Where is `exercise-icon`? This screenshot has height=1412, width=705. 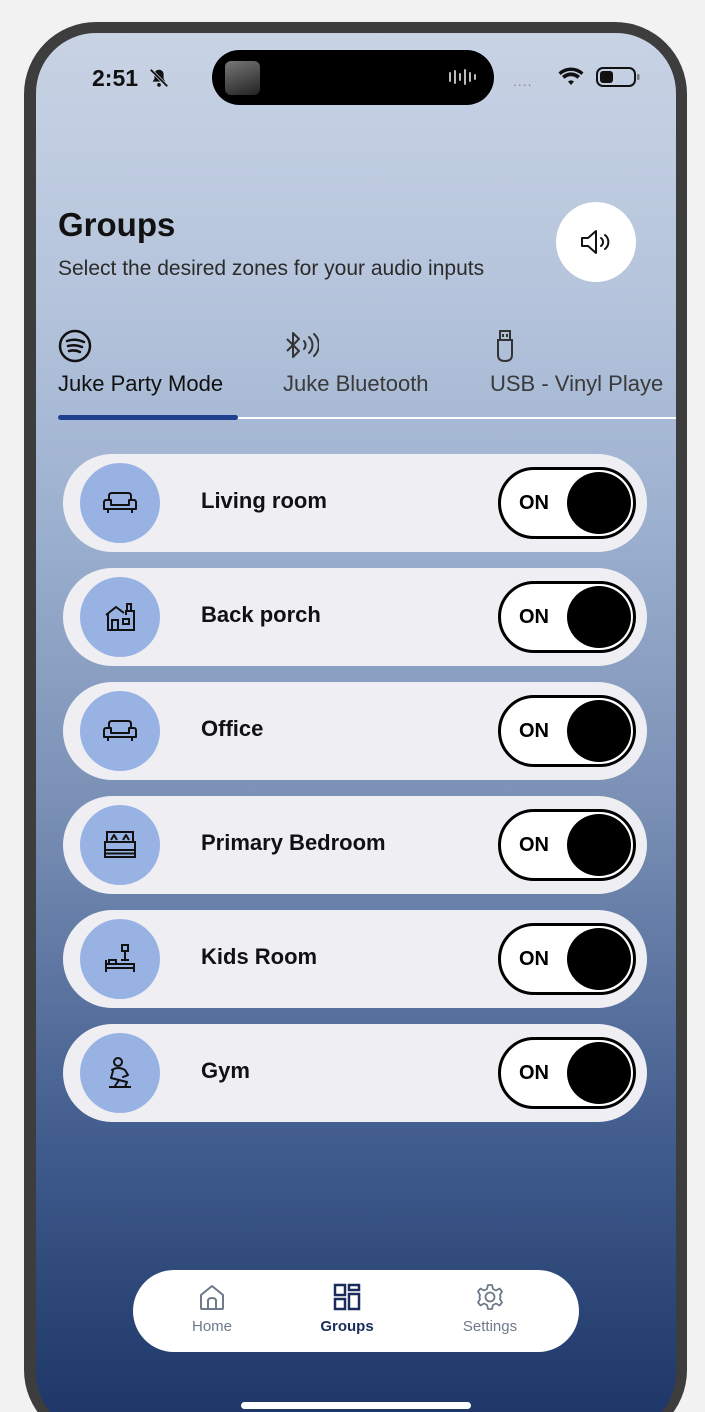 exercise-icon is located at coordinates (120, 1072).